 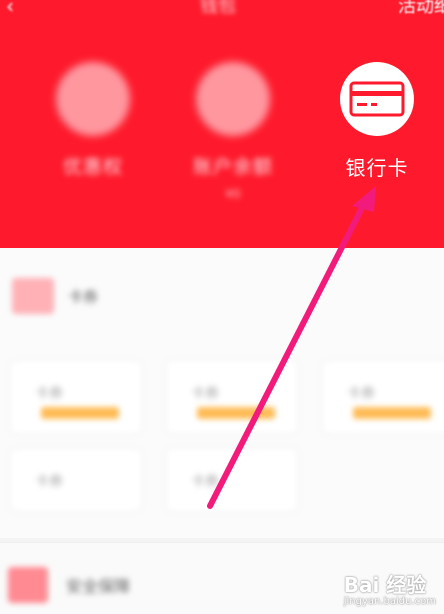 I want to click on baidu-jingyan-watermark: Bai 经验 jingyan.baidu.com, so click(x=390, y=588).